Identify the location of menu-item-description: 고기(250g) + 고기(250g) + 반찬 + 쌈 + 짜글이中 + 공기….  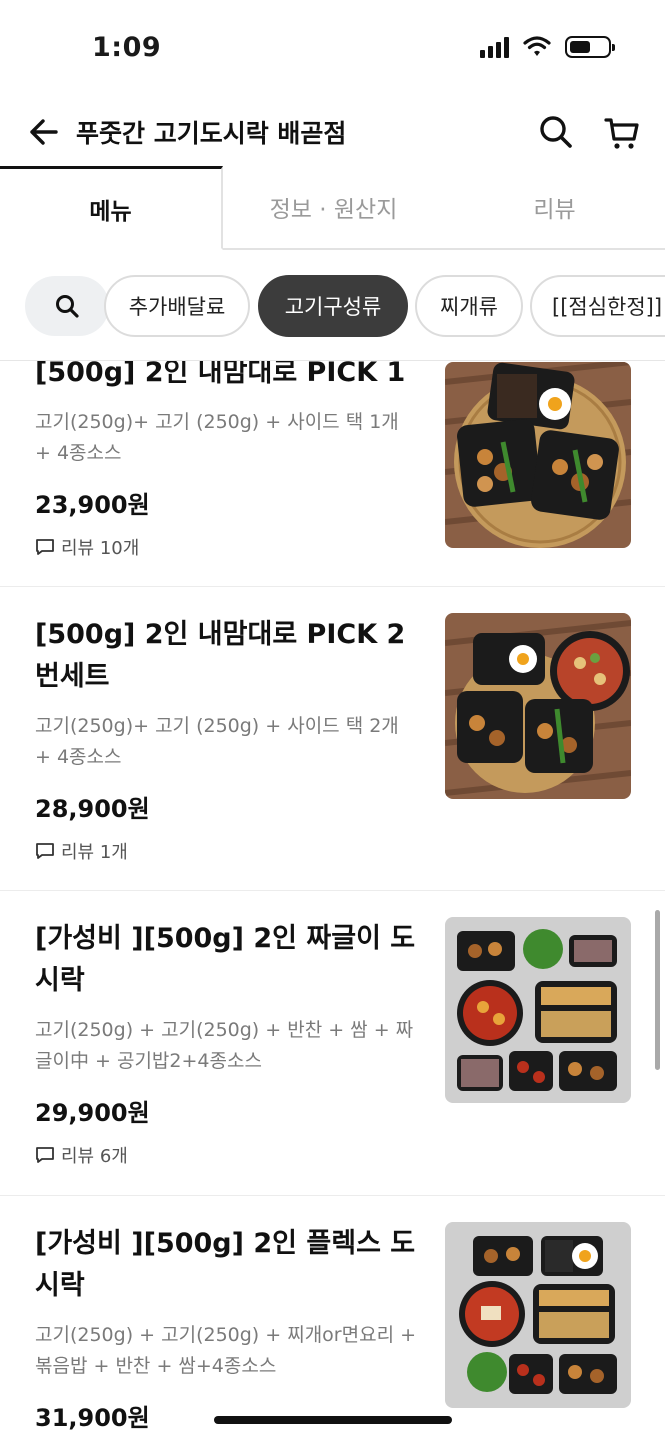
(224, 1045).